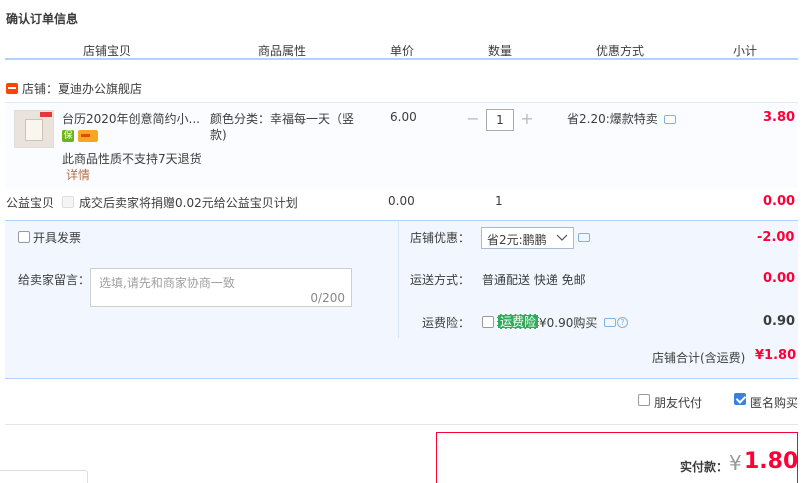 The width and height of the screenshot is (802, 483). What do you see at coordinates (622, 322) in the screenshot?
I see `help-icon: ?` at bounding box center [622, 322].